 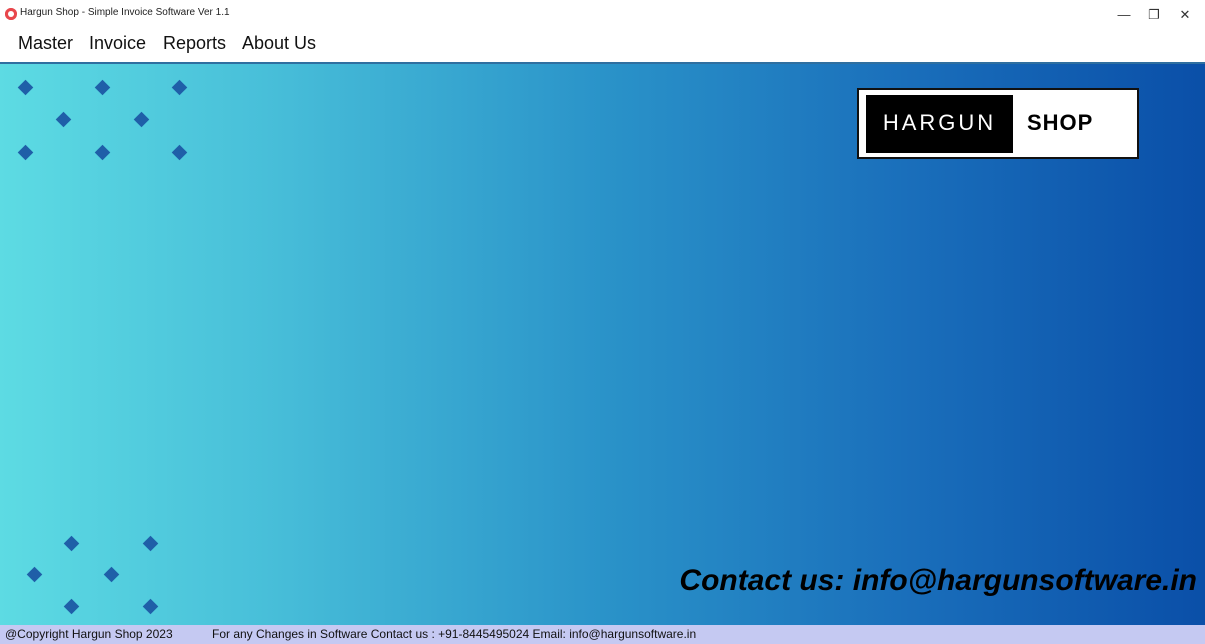 I want to click on hargun-shop-logo: HARGUN SHOP, so click(x=998, y=123).